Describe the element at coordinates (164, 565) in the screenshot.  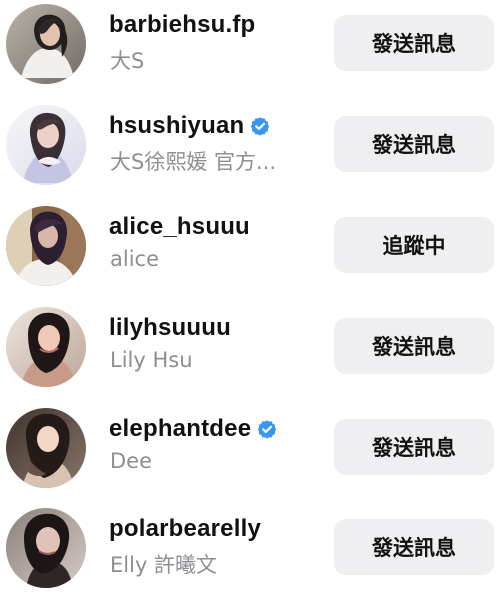
I see `display-name: Elly 許曦文` at that location.